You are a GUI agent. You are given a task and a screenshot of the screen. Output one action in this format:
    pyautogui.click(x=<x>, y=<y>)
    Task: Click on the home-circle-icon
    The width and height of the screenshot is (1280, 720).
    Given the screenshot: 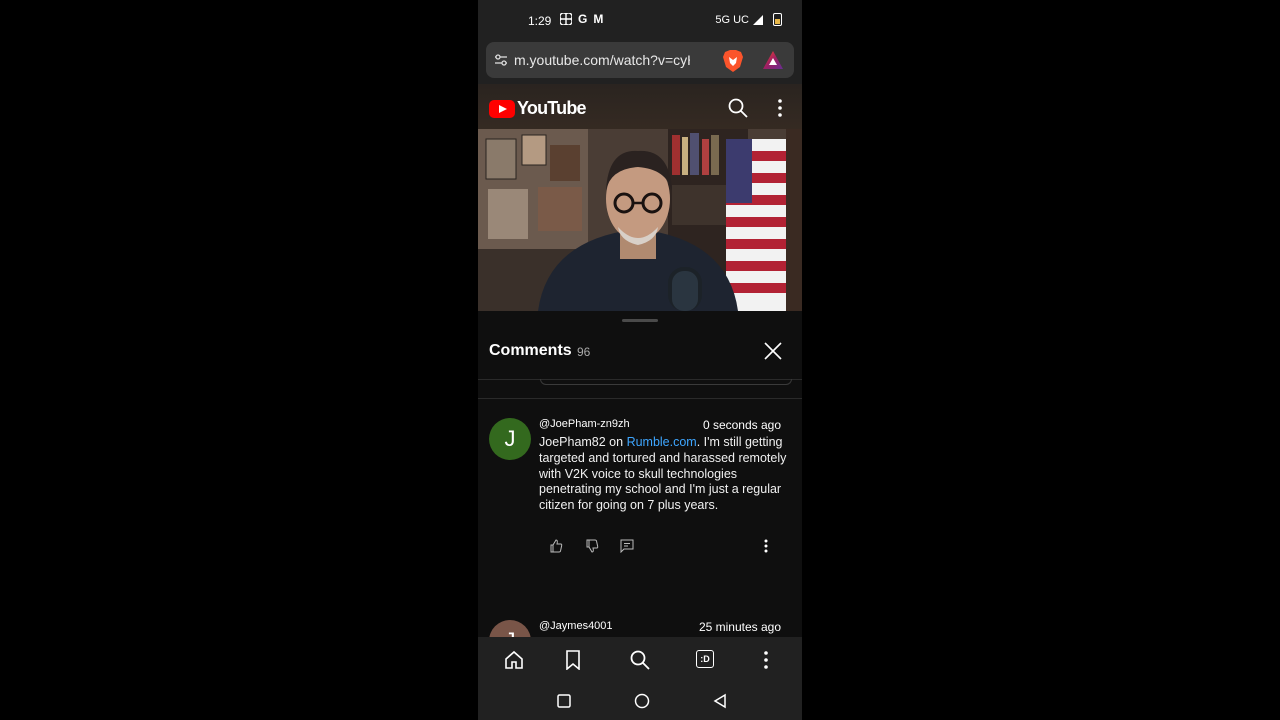 What is the action you would take?
    pyautogui.click(x=642, y=701)
    